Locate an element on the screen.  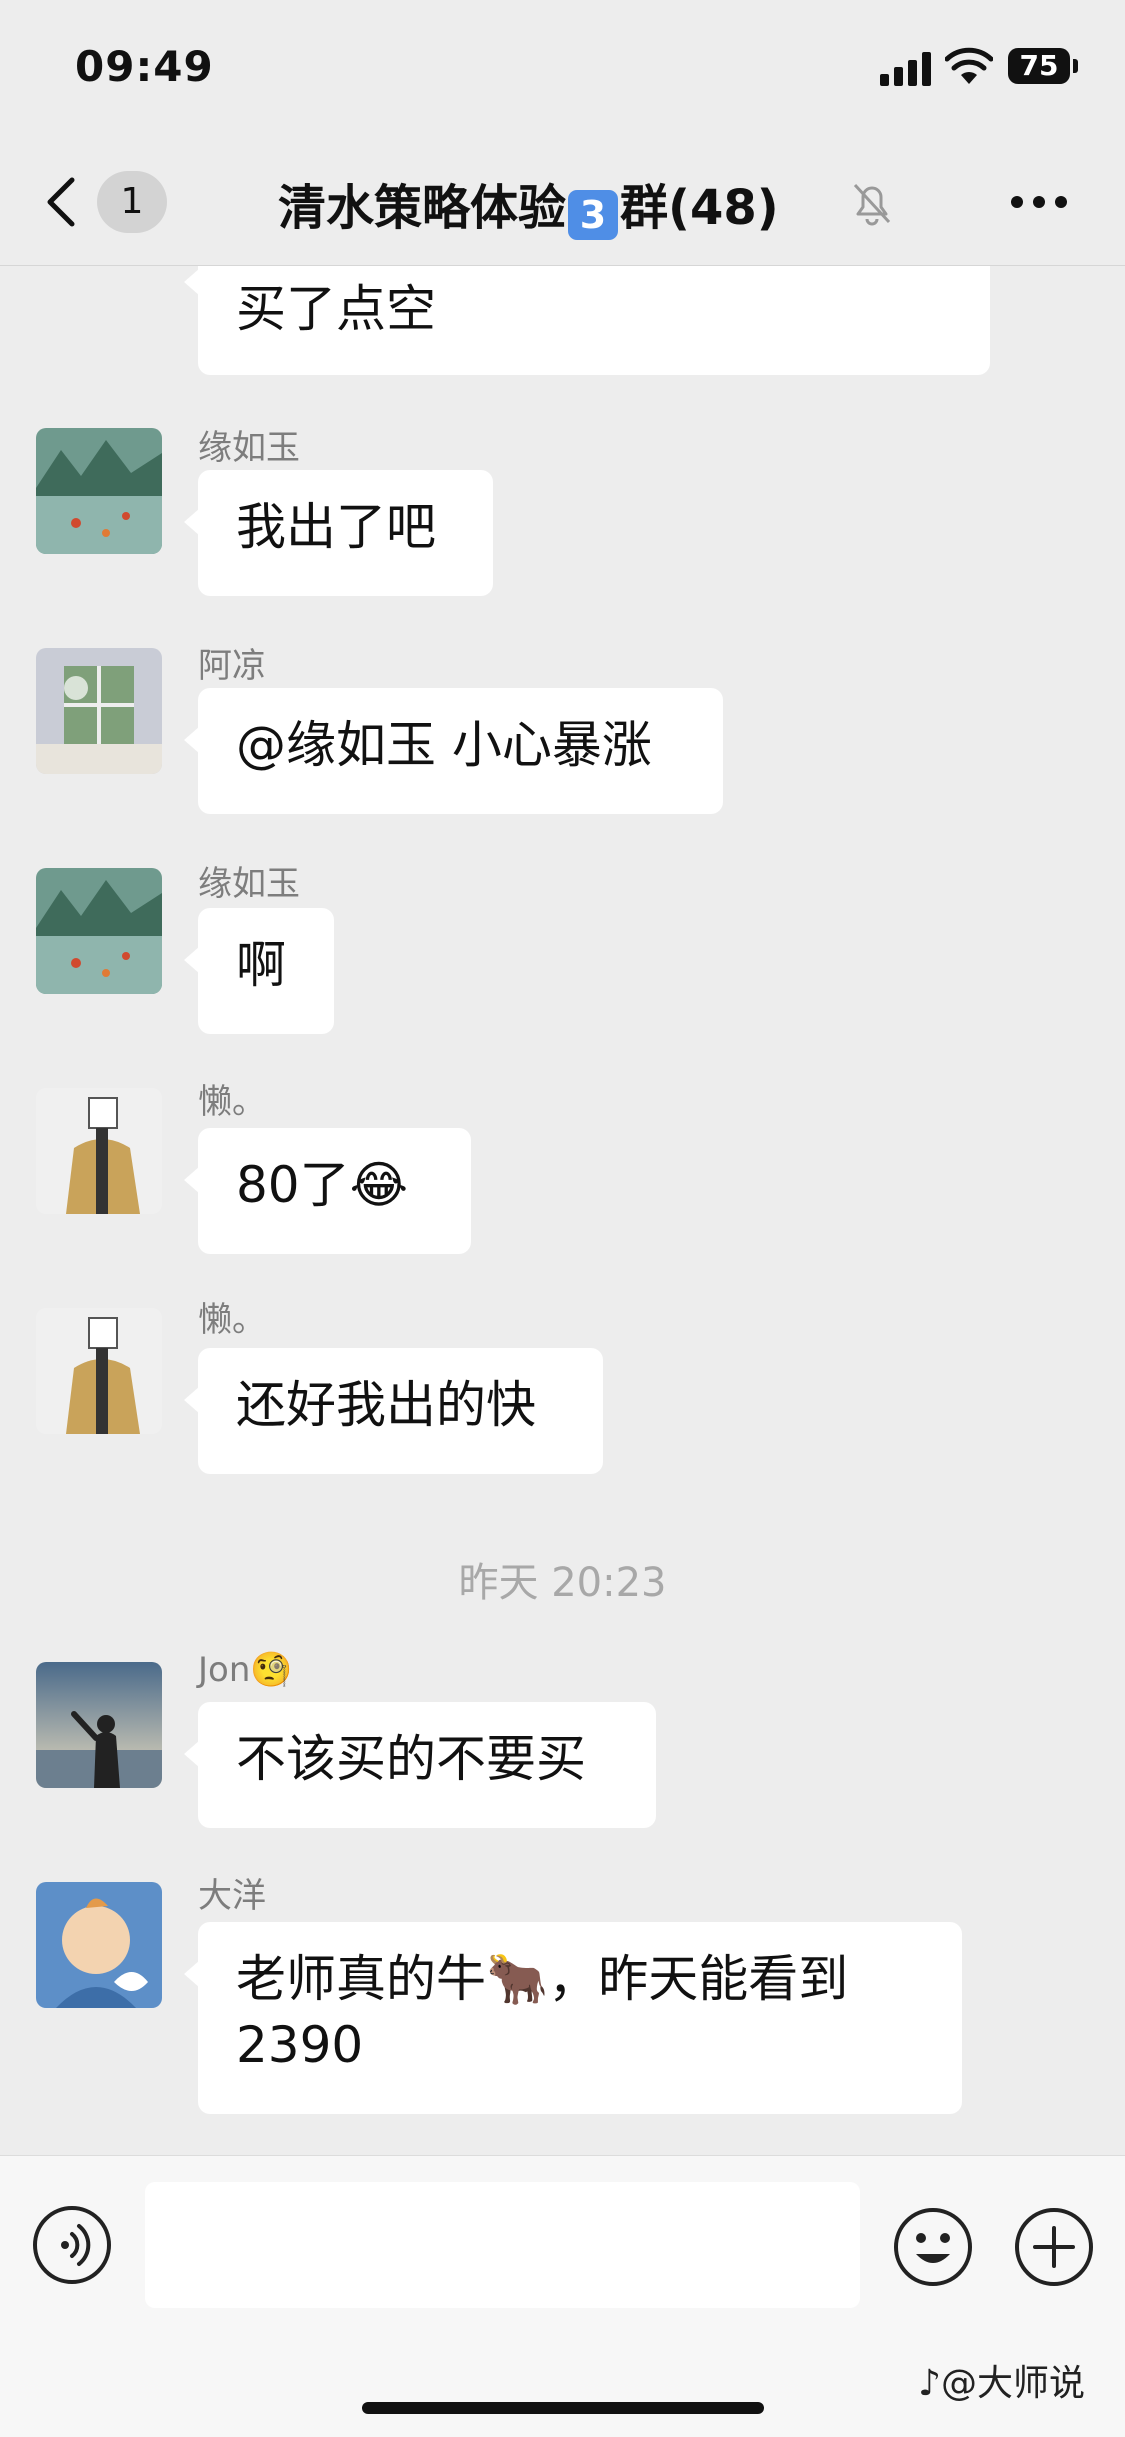
message-bubble: 我出了吧 is located at coordinates (338, 533).